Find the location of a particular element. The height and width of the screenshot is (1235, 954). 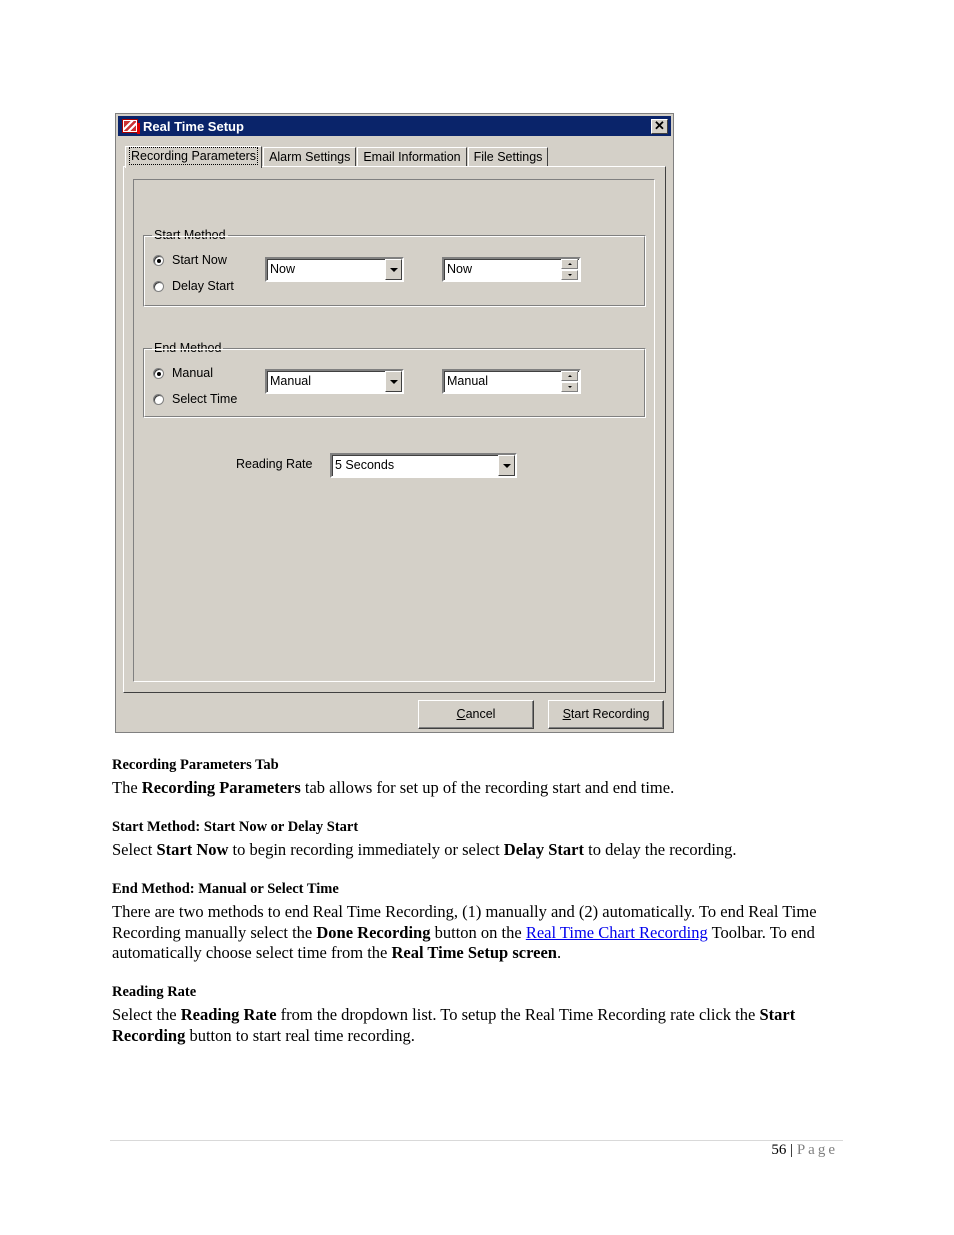

select-time-radio: Select Time is located at coordinates (195, 399).